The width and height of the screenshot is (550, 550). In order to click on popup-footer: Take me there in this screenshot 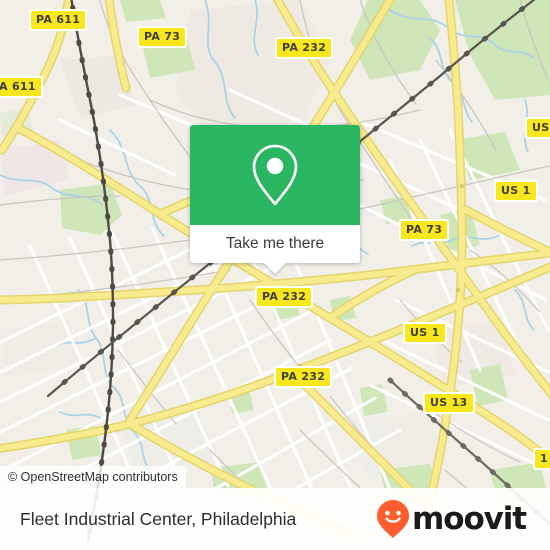, I will do `click(275, 249)`.